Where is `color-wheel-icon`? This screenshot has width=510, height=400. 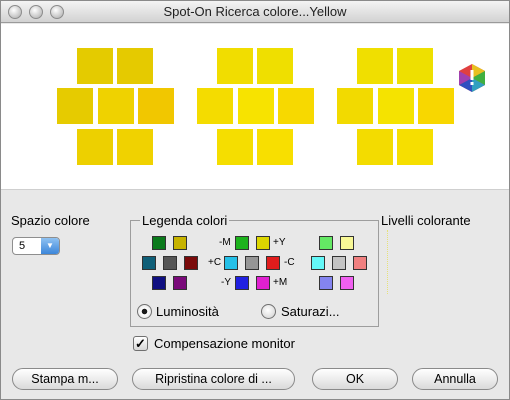 color-wheel-icon is located at coordinates (472, 78).